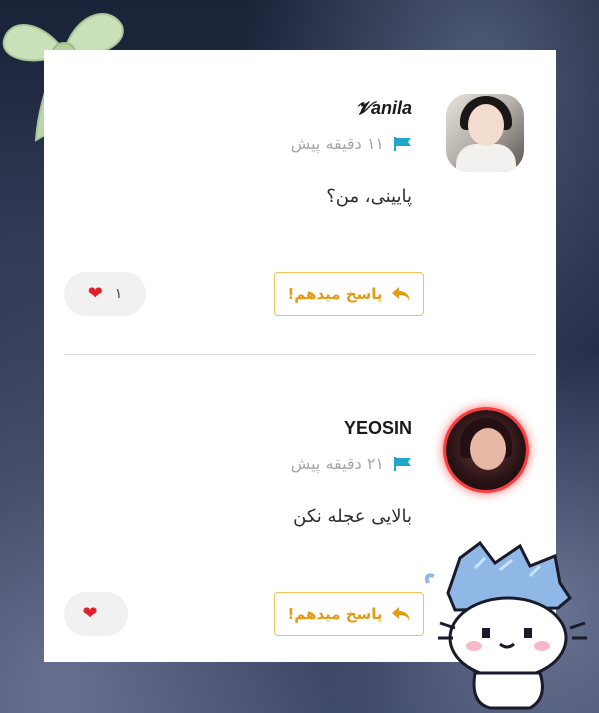  Describe the element at coordinates (352, 516) in the screenshot. I see `comment-text: بالایی عجله نکن` at that location.